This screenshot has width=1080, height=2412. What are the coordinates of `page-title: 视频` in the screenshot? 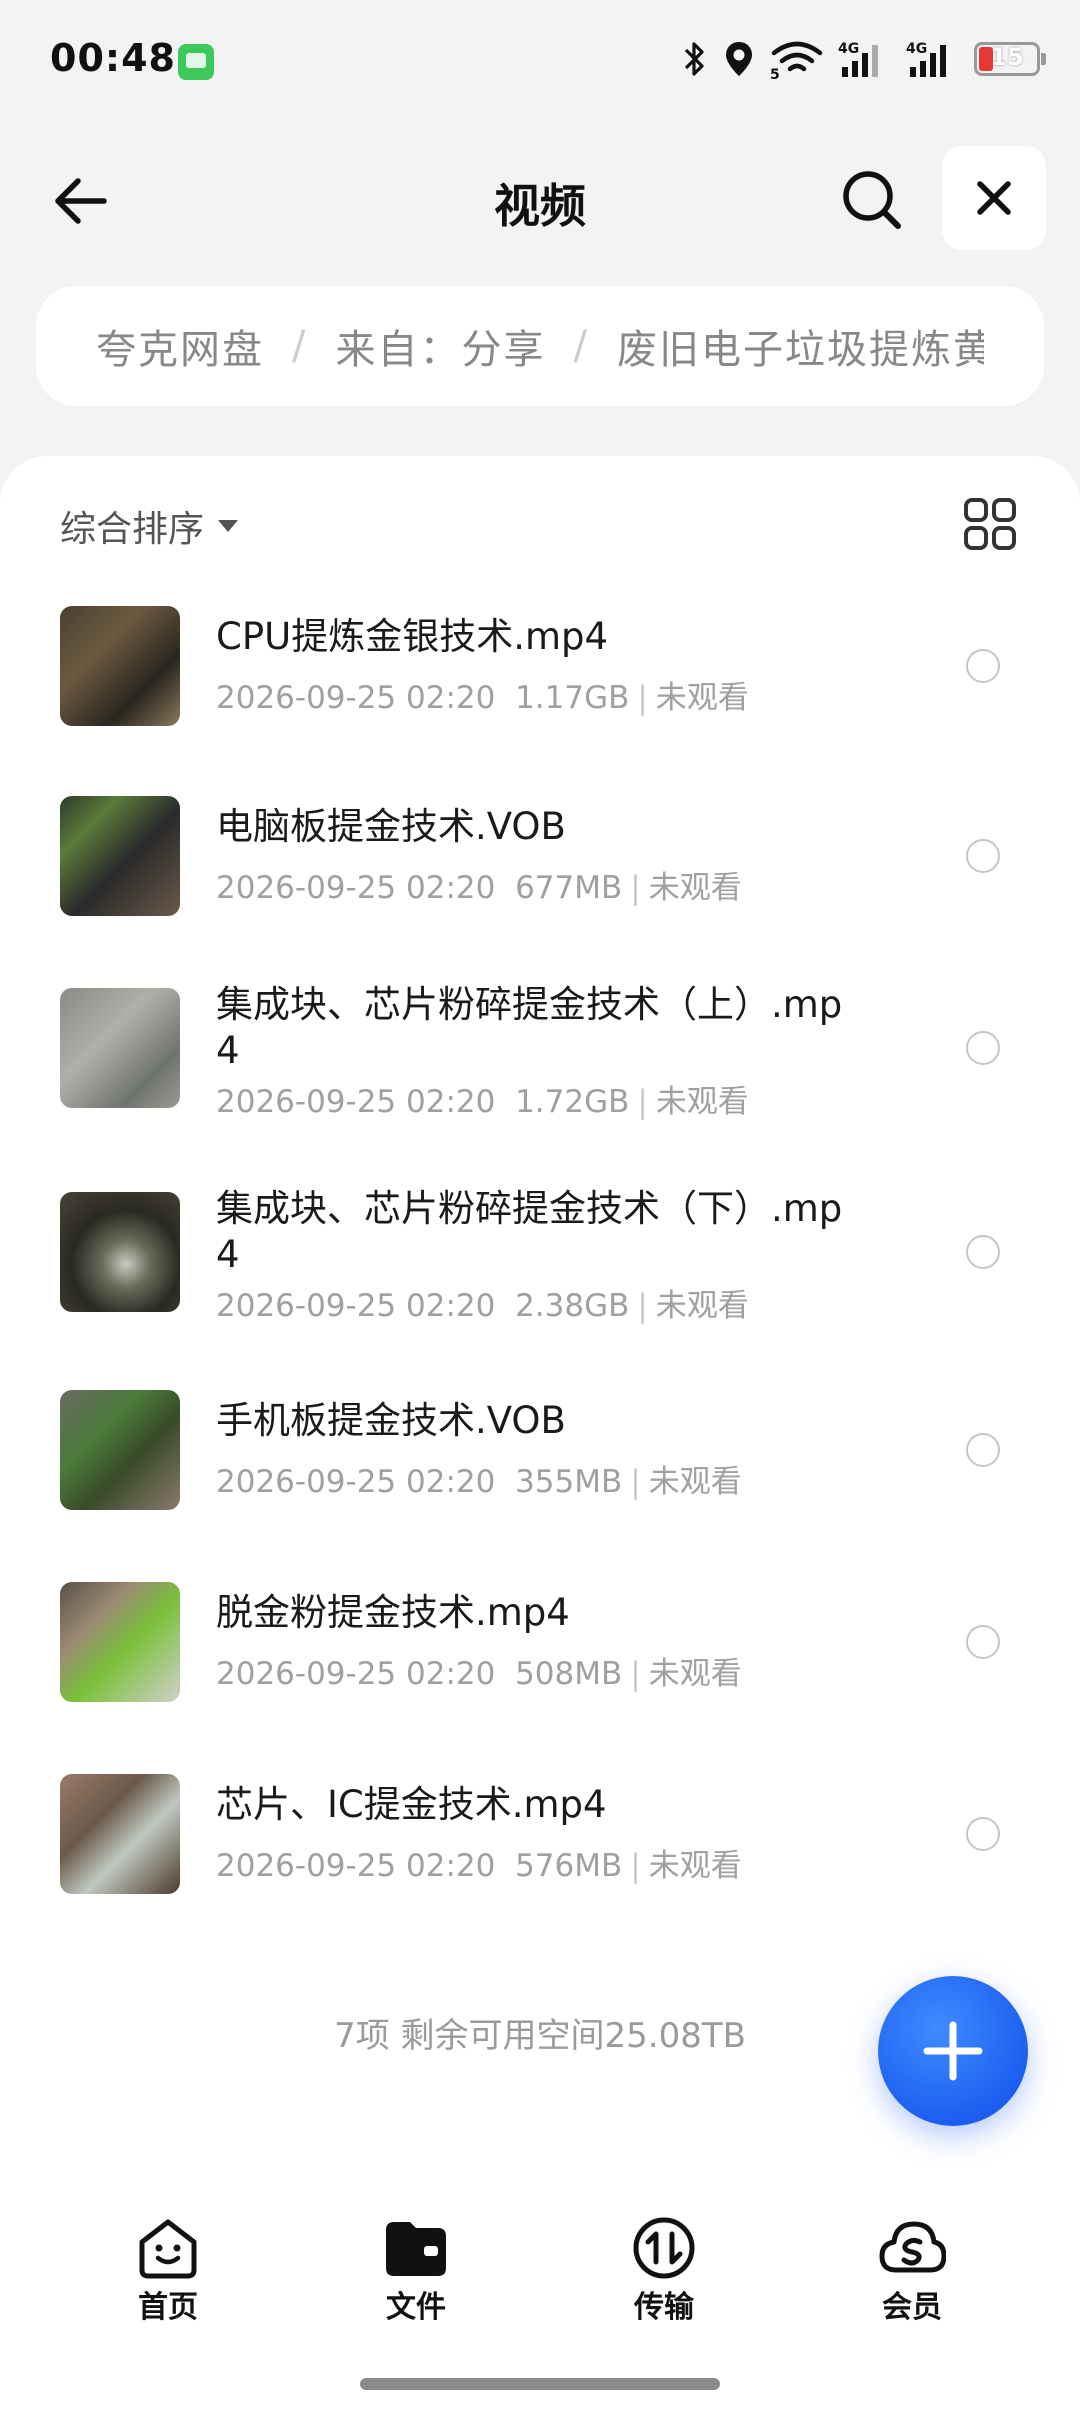 It's located at (540, 206).